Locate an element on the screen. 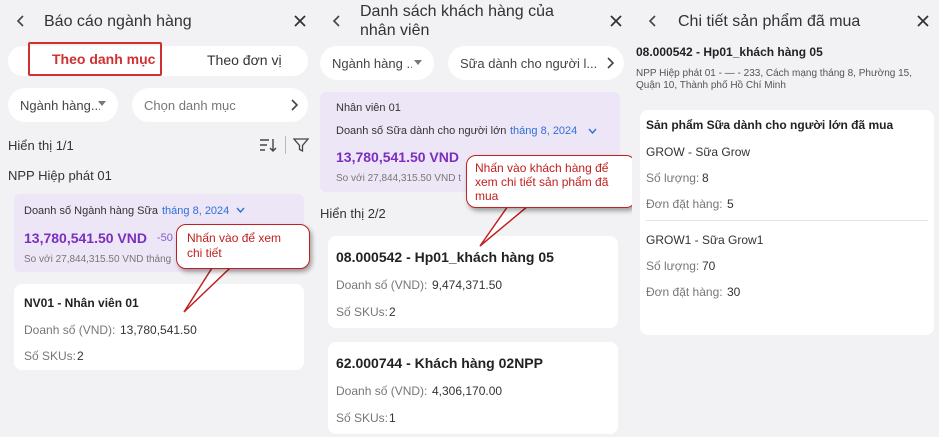 This screenshot has width=939, height=437. section-title: Sản phẩm Sữa dành cho người lớn đã mua is located at coordinates (770, 125).